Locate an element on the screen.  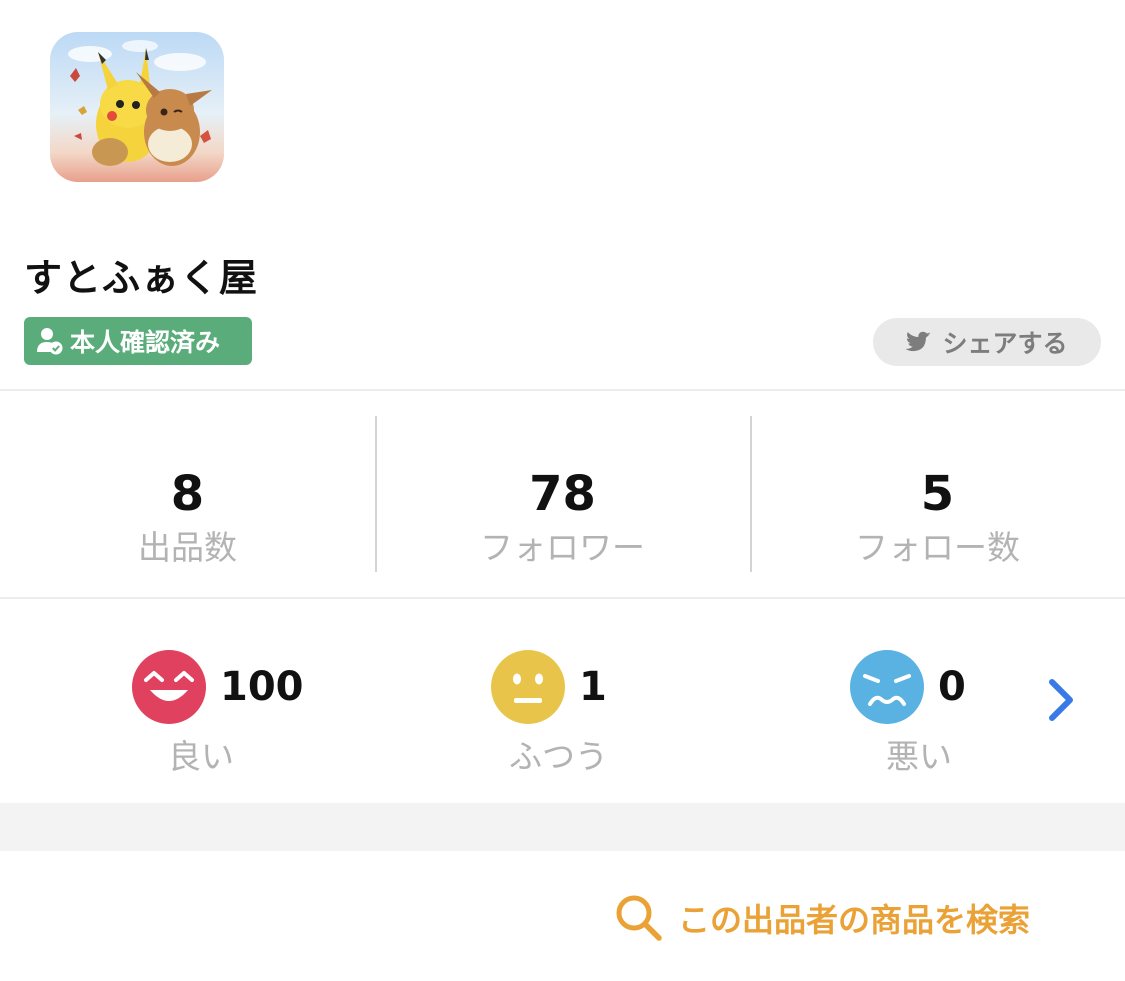
stat-followers-label: フォロワー is located at coordinates (562, 547).